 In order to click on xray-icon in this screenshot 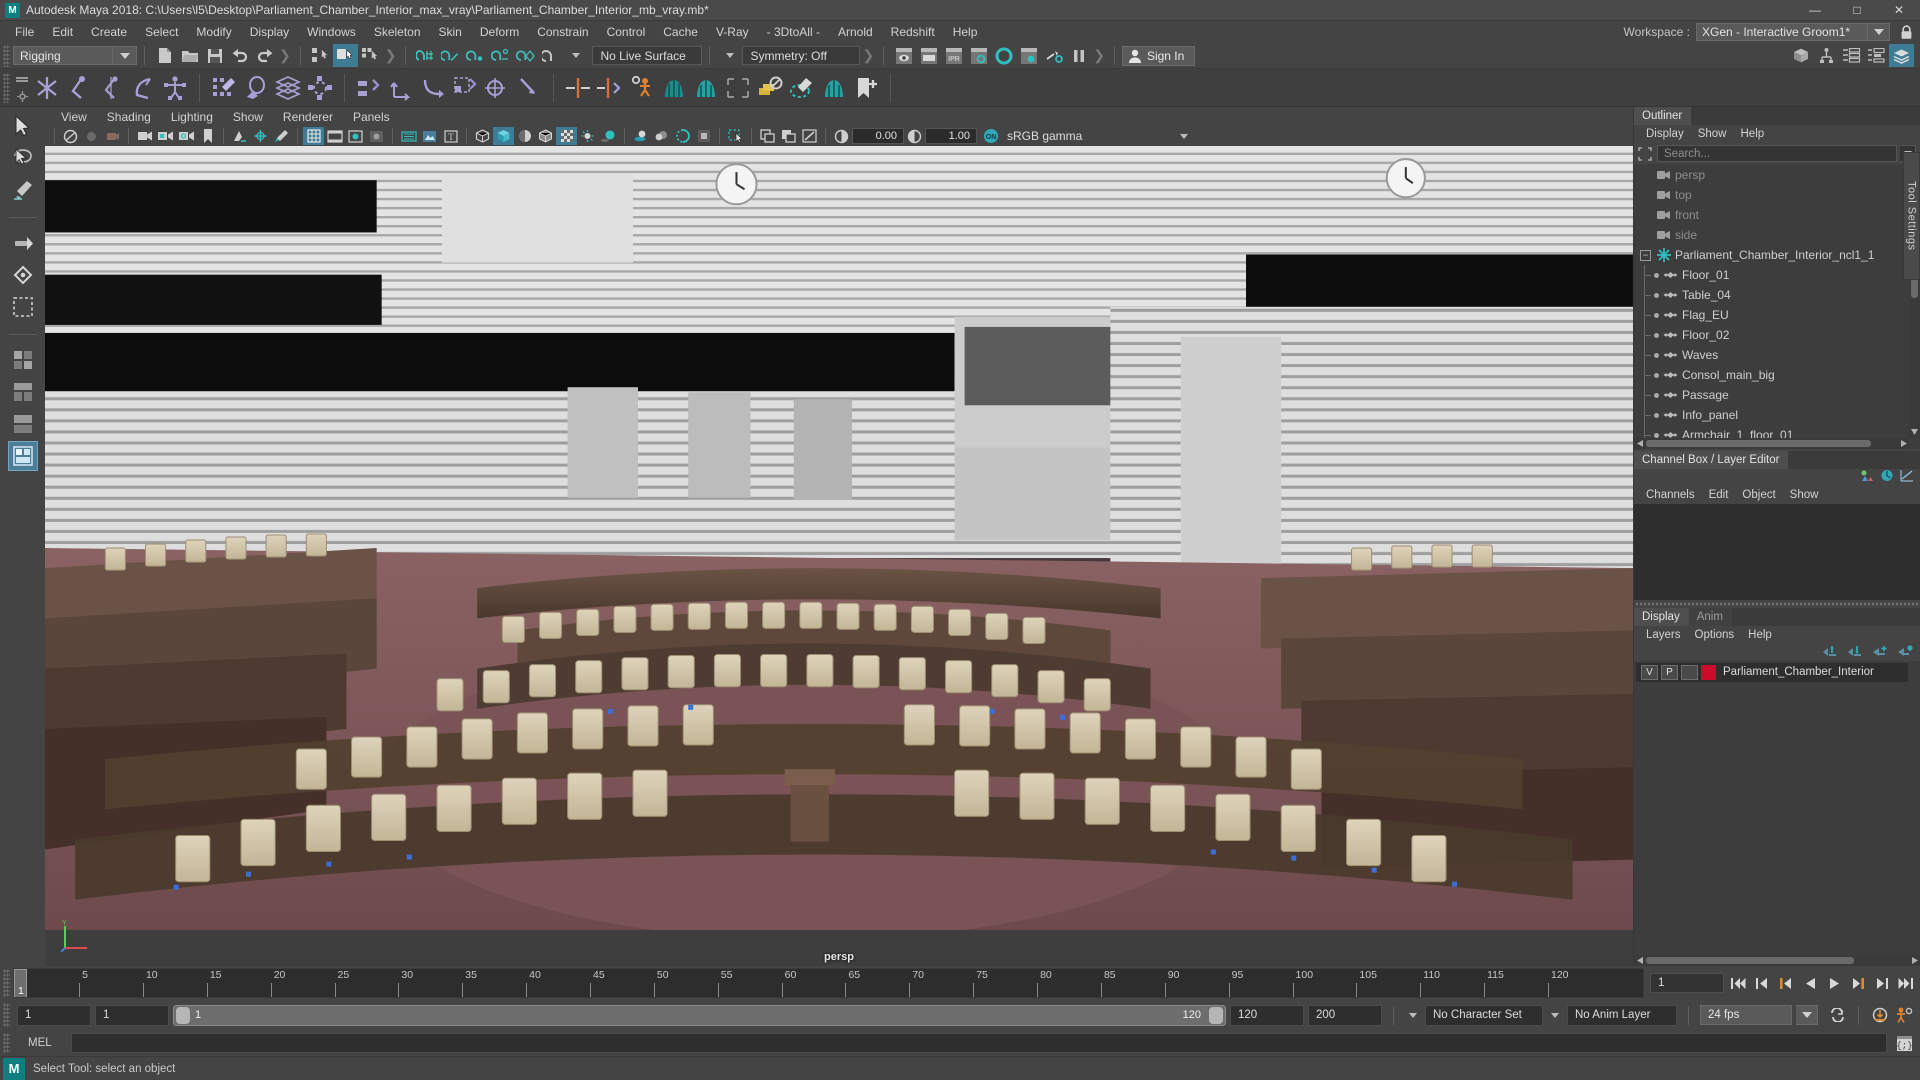, I will do `click(429, 136)`.